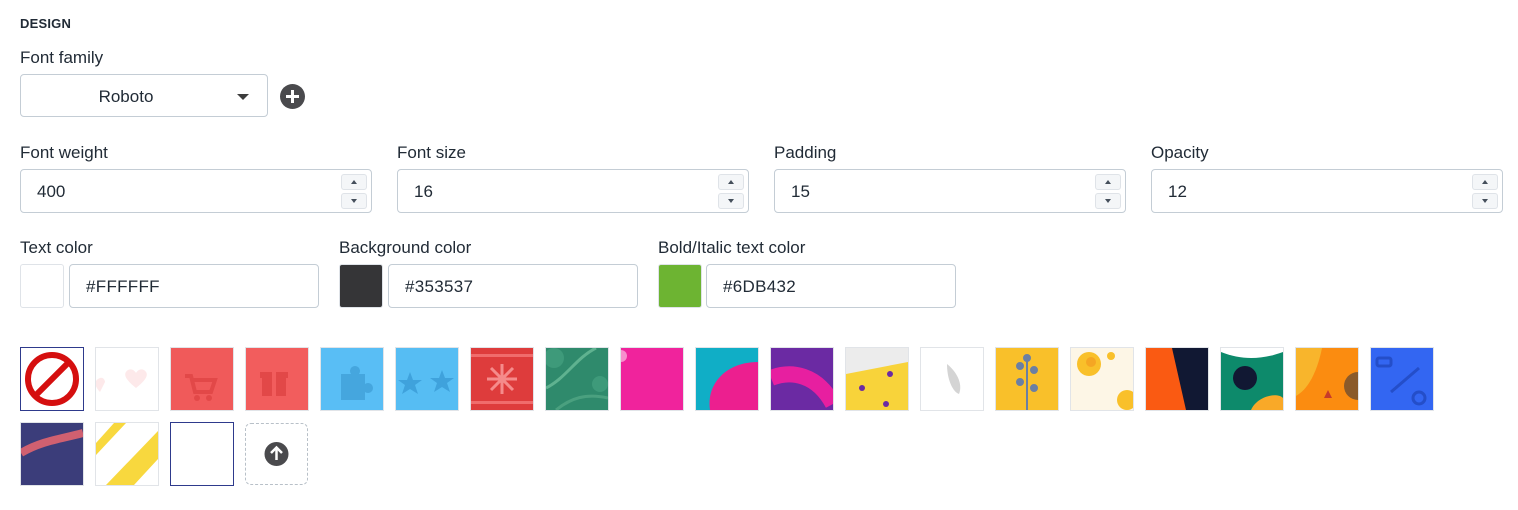 The width and height of the screenshot is (1518, 510). What do you see at coordinates (42, 286) in the screenshot?
I see `text-color-swatch` at bounding box center [42, 286].